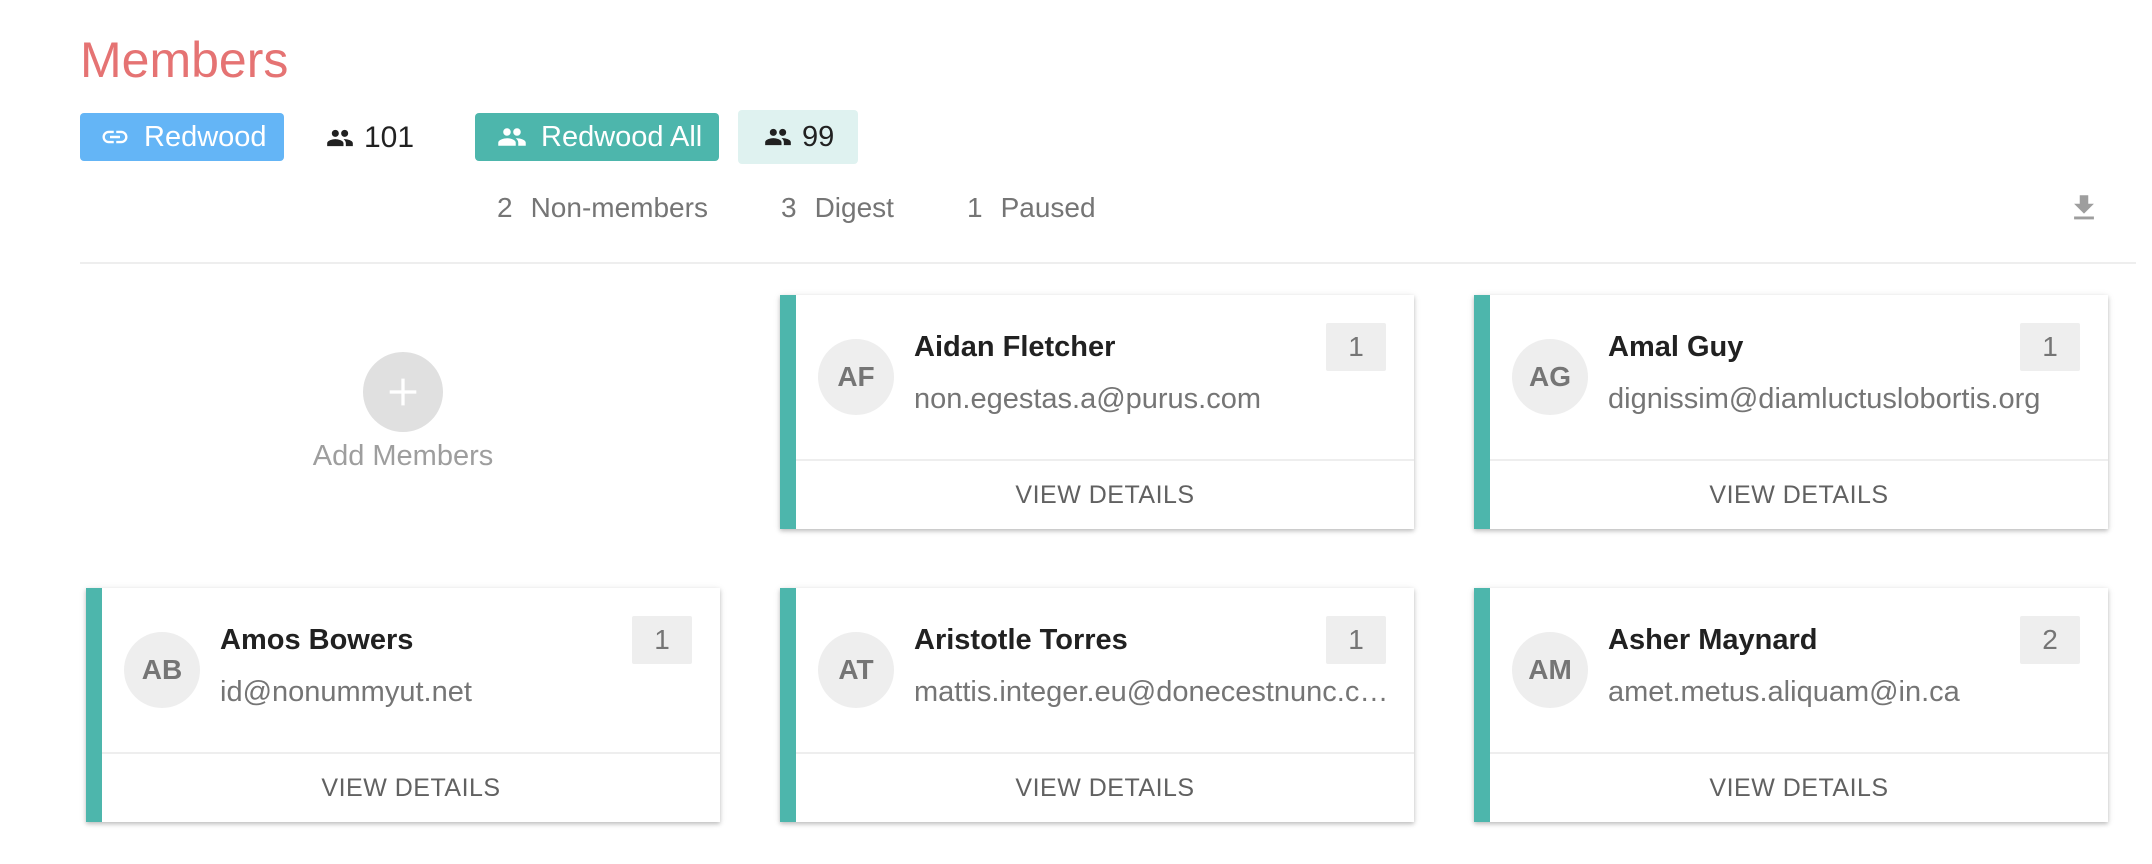 Image resolution: width=2152 pixels, height=864 pixels. Describe the element at coordinates (505, 207) in the screenshot. I see `non-members-count: 2` at that location.